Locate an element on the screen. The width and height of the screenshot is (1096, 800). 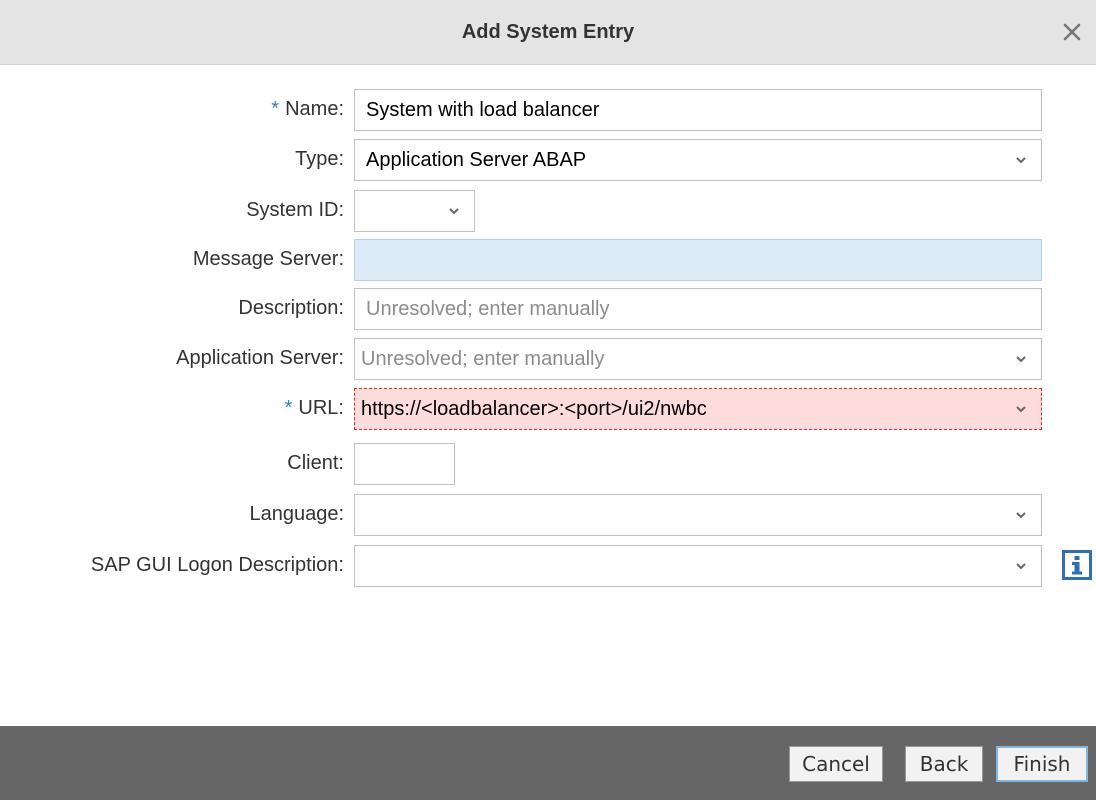
name-label: * Name: is located at coordinates (307, 109).